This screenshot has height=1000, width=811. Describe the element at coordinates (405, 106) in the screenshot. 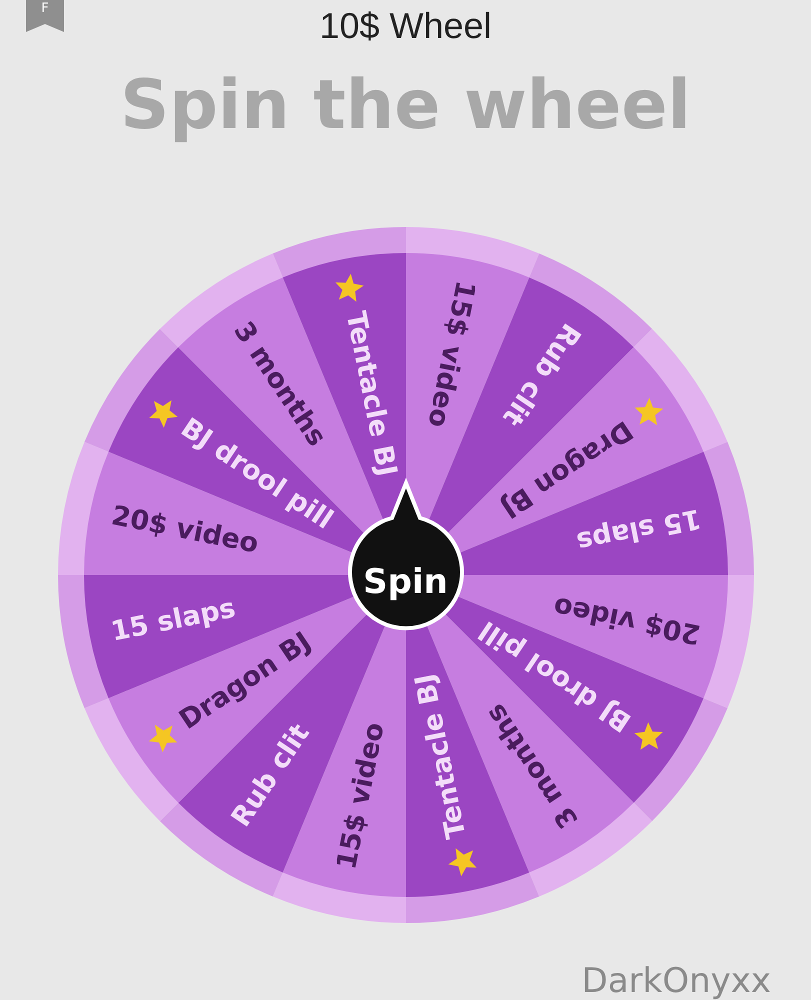

I see `page-heading: Spin the wheel` at that location.